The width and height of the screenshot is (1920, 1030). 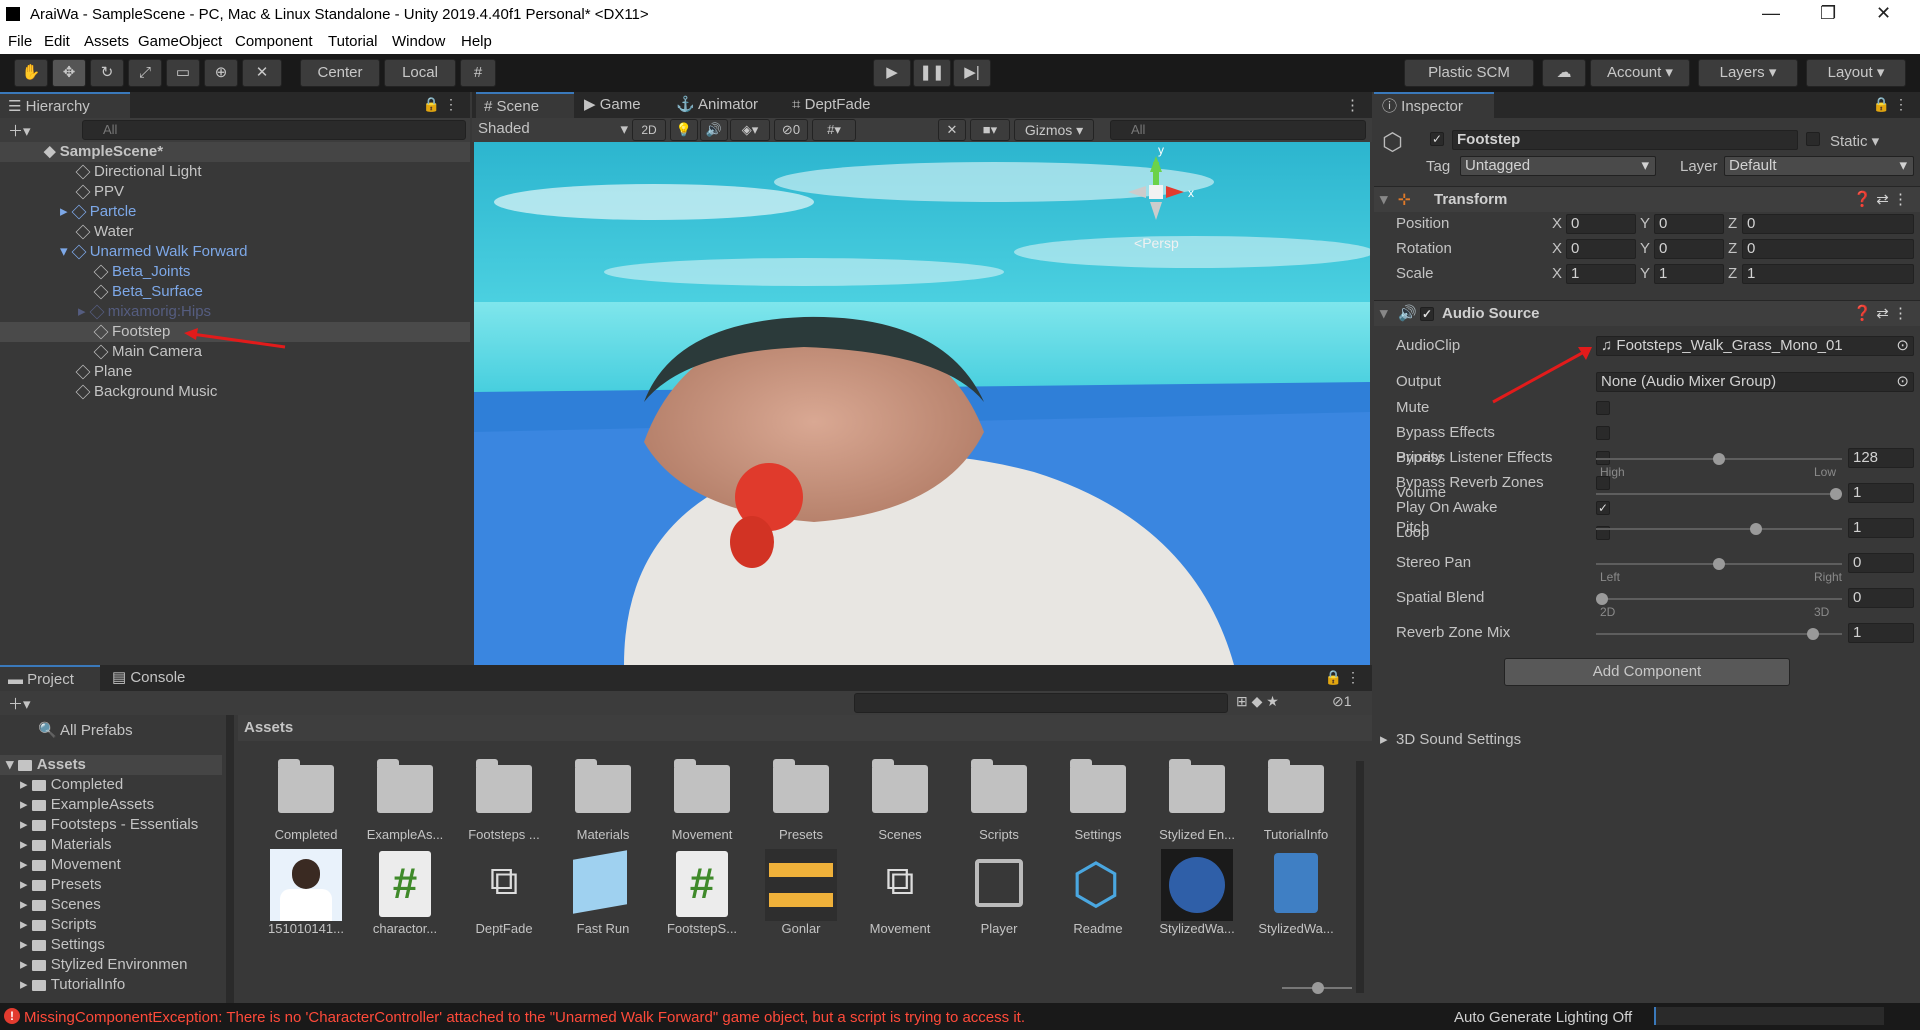 What do you see at coordinates (72, 985) in the screenshot?
I see `project-folder-item: ▸ TutorialInfo` at bounding box center [72, 985].